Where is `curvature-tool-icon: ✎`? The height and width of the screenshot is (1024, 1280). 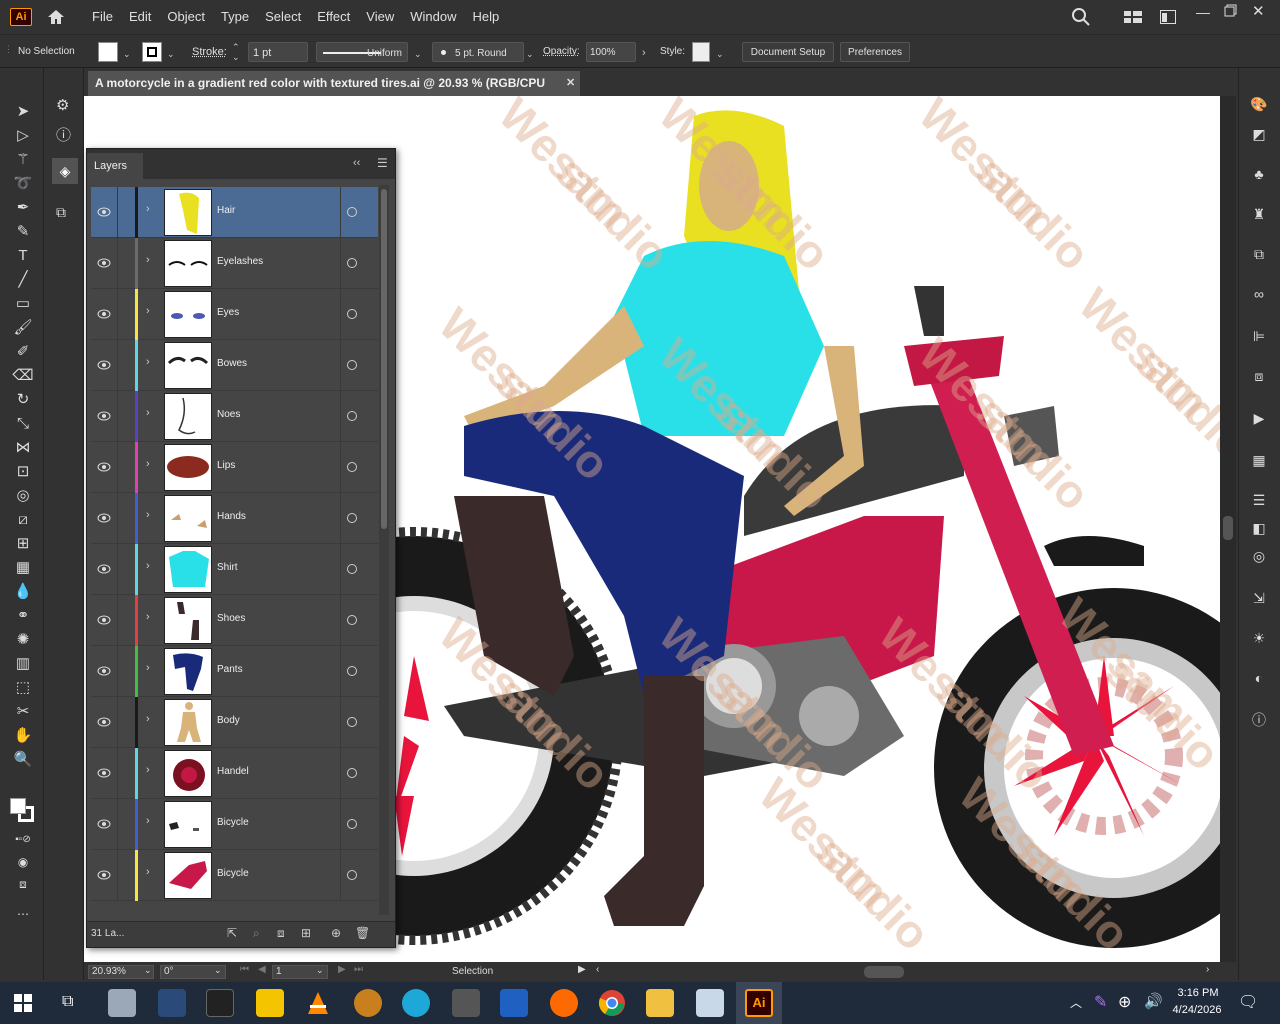
curvature-tool-icon: ✎ is located at coordinates (23, 232).